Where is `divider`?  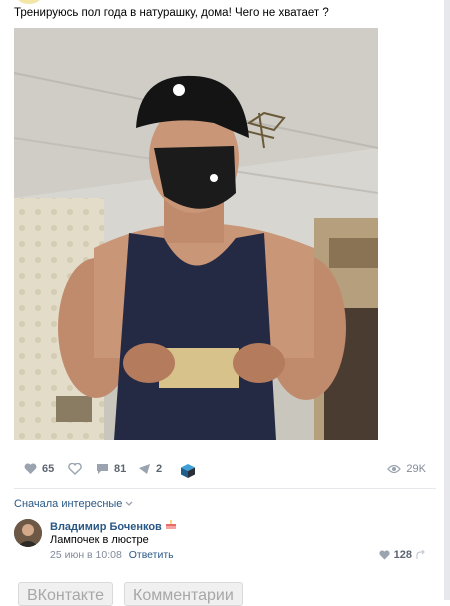 divider is located at coordinates (225, 488).